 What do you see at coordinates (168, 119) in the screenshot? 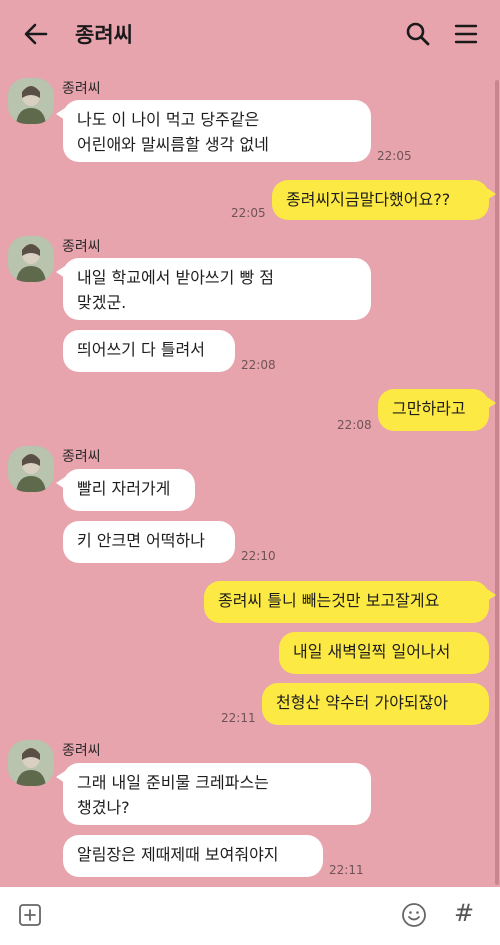
I see `message-line: 나도 이 나이 먹고 당주같은` at bounding box center [168, 119].